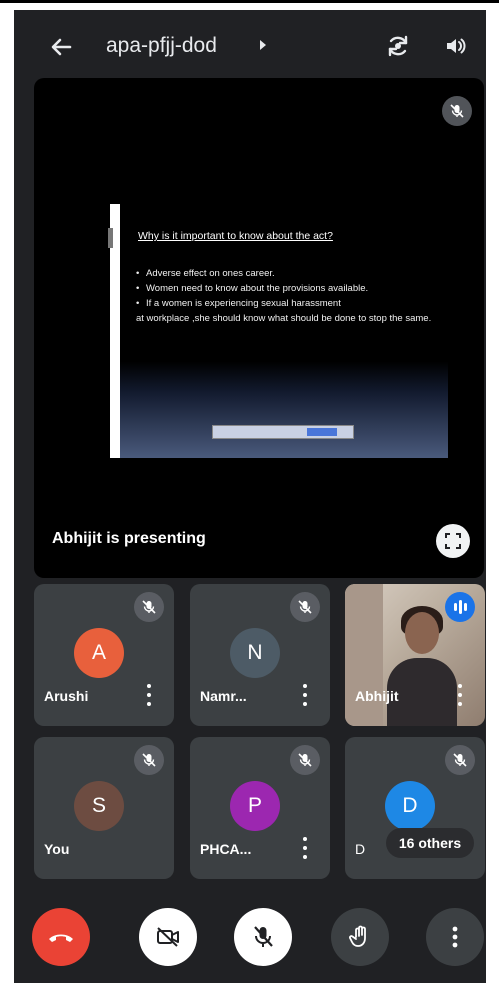  What do you see at coordinates (364, 655) in the screenshot?
I see `video-background` at bounding box center [364, 655].